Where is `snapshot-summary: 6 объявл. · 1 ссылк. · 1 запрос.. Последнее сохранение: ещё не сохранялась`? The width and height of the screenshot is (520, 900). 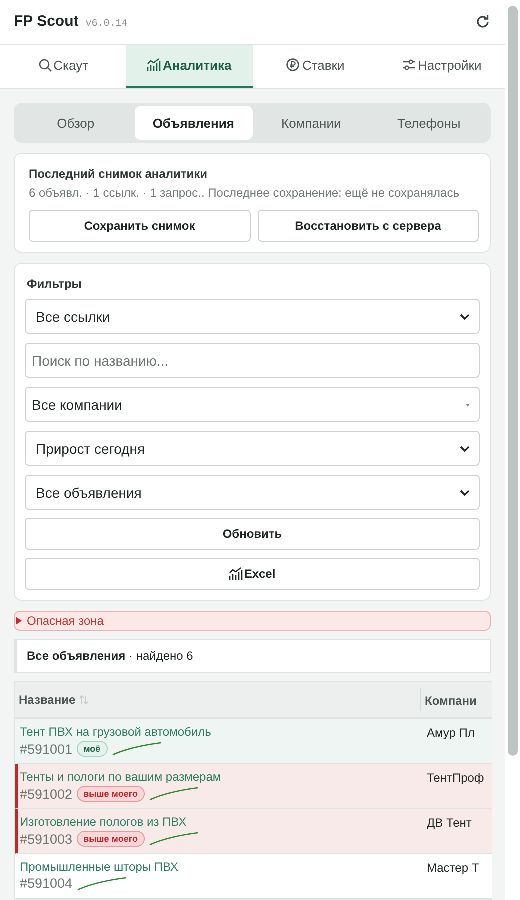
snapshot-summary: 6 объявл. · 1 ссылк. · 1 запрос.. Последнее сохранение: ещё не сохранялась is located at coordinates (244, 193).